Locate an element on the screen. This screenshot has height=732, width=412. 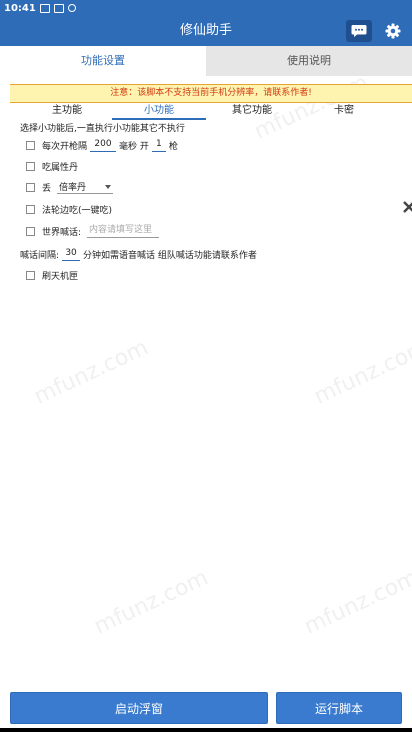
subtab-other-function: 其它功能 is located at coordinates (252, 112).